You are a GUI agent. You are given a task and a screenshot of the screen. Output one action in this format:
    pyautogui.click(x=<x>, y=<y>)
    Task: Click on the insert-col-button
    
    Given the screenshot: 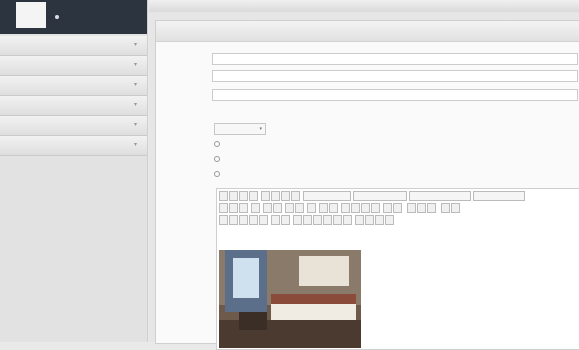 What is the action you would take?
    pyautogui.click(x=275, y=220)
    